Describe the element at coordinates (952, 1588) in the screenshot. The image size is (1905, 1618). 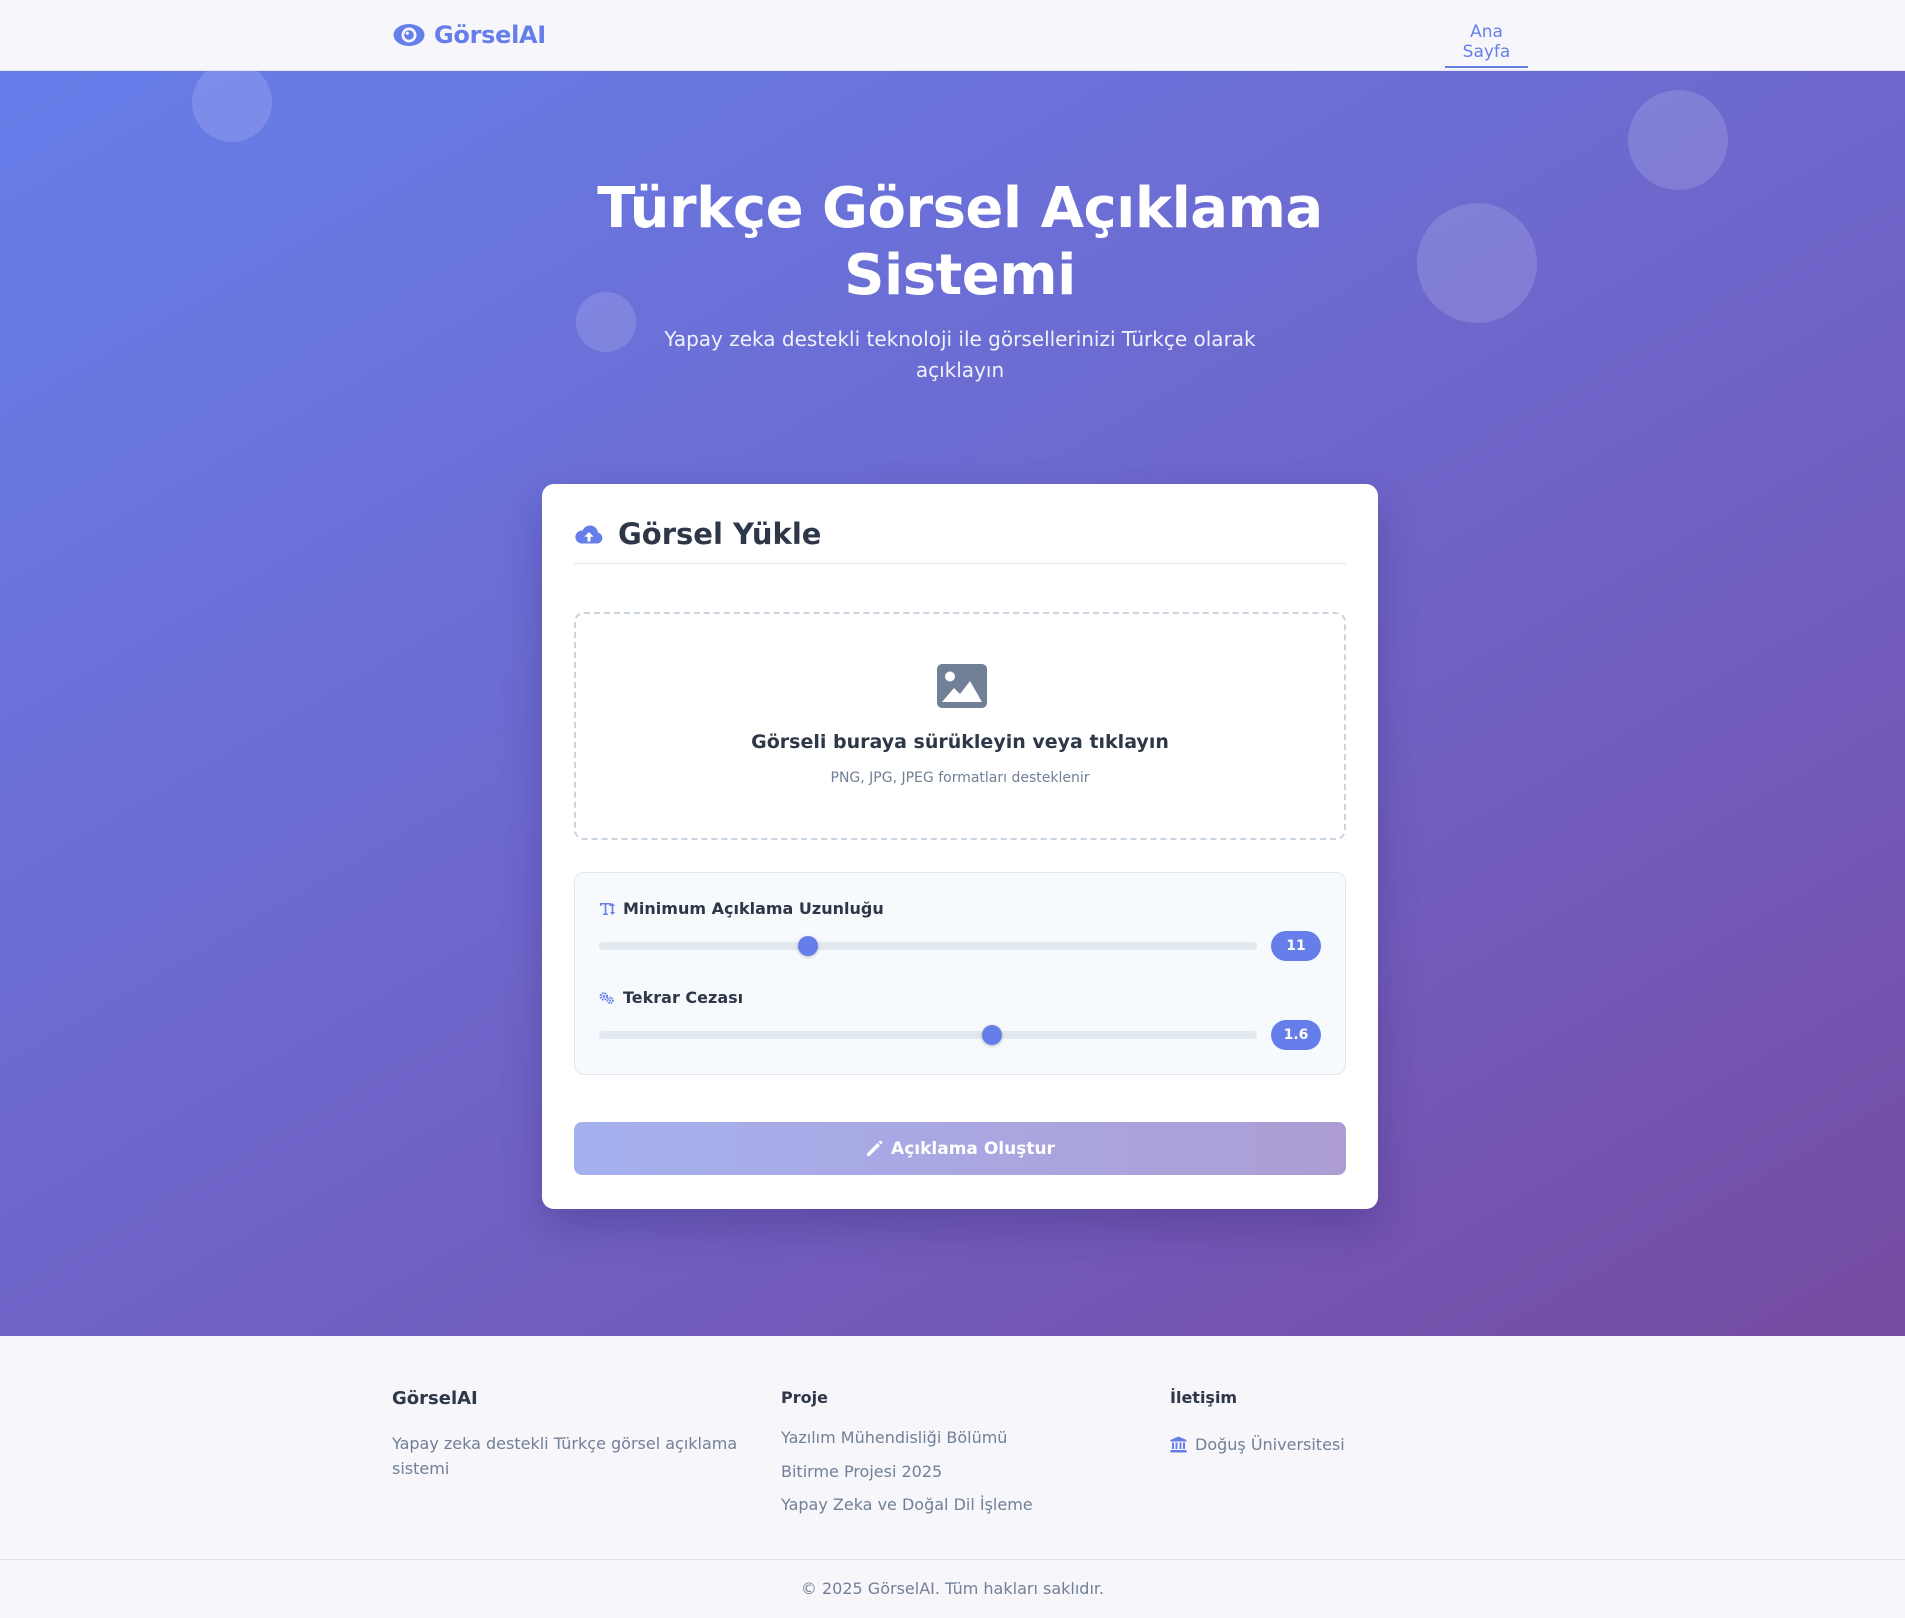
I see `footer-copyright: © 2025 GörselAI. Tüm hakları saklıdır.` at that location.